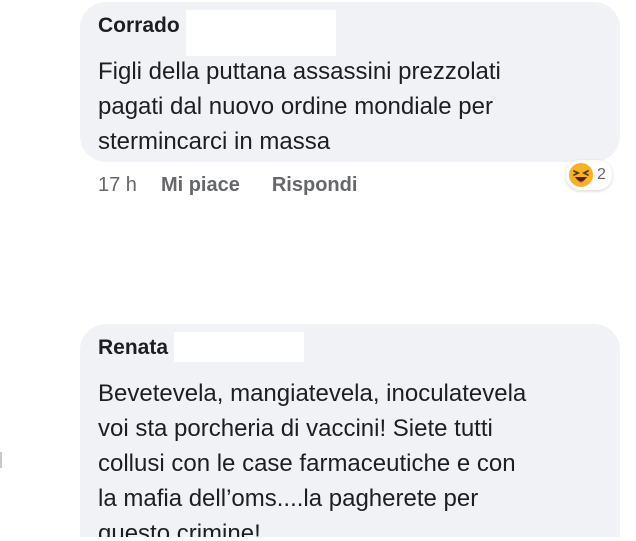 The width and height of the screenshot is (636, 541). I want to click on comment-text-line: pagati dal nuovo ordine mondiale per, so click(295, 106).